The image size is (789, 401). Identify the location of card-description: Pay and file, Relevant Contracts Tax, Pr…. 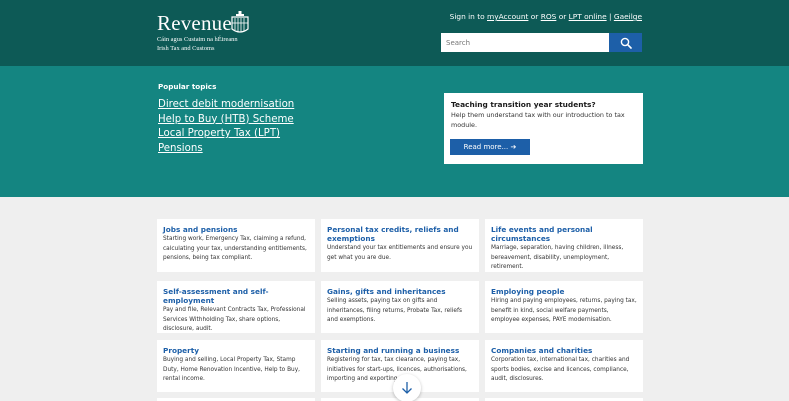
(234, 320).